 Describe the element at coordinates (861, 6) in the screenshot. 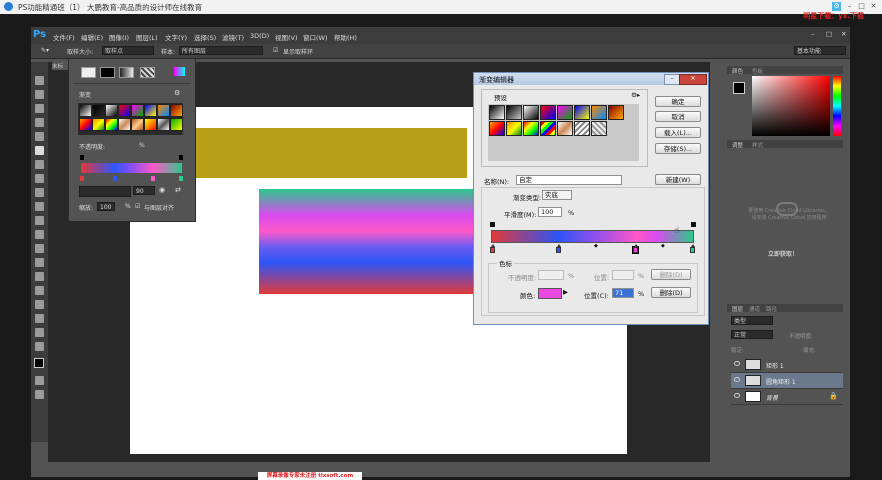

I see `maximize-icon: □` at that location.